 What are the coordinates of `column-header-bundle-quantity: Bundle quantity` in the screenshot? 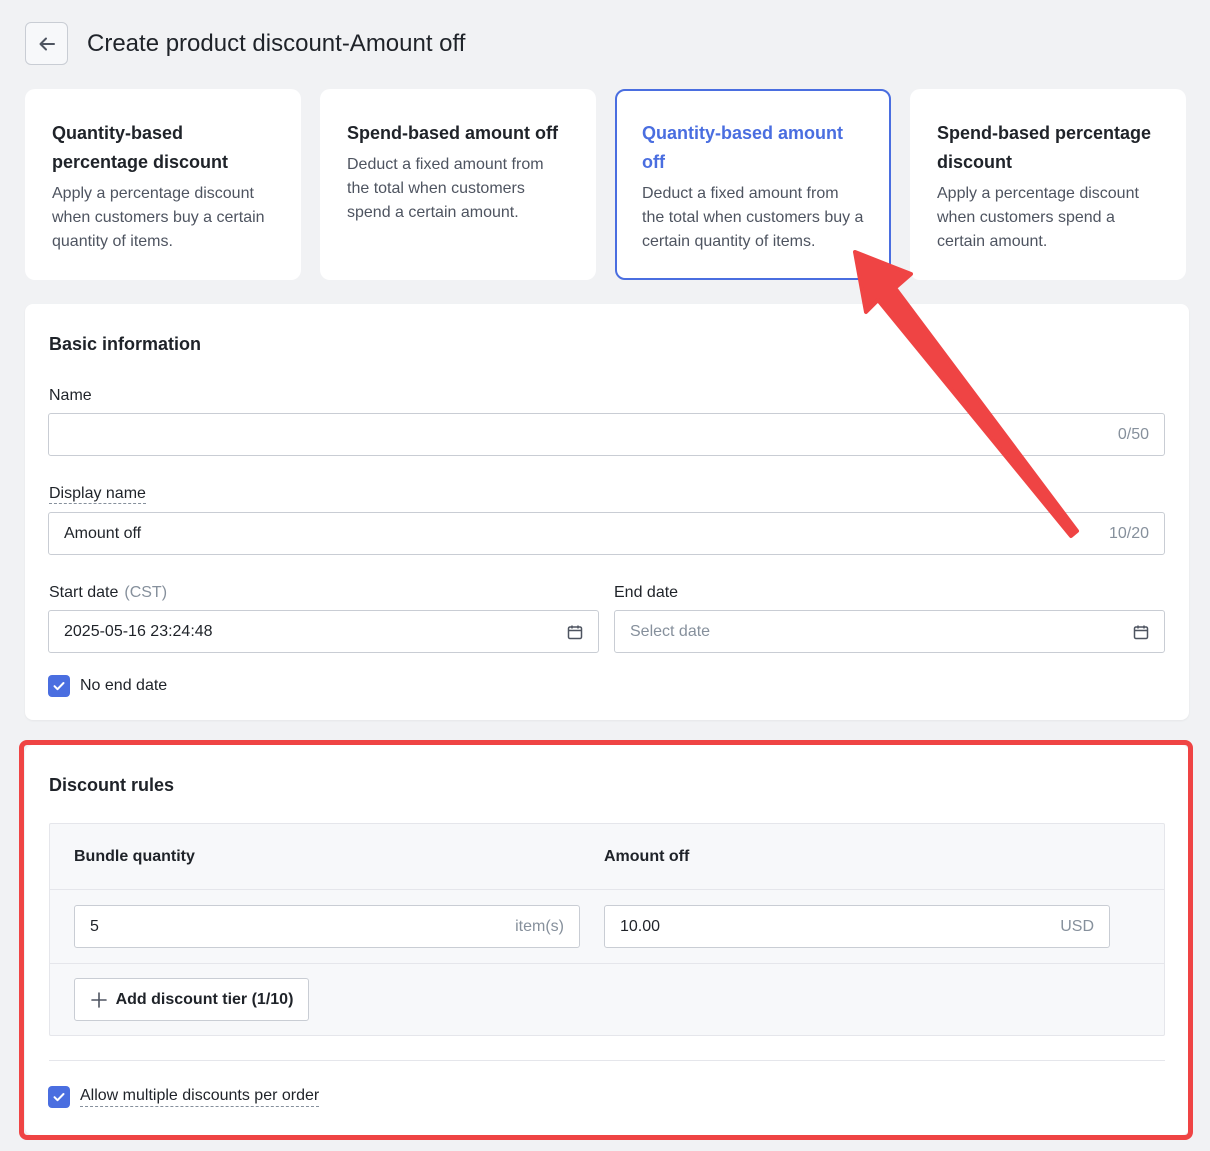 It's located at (134, 856).